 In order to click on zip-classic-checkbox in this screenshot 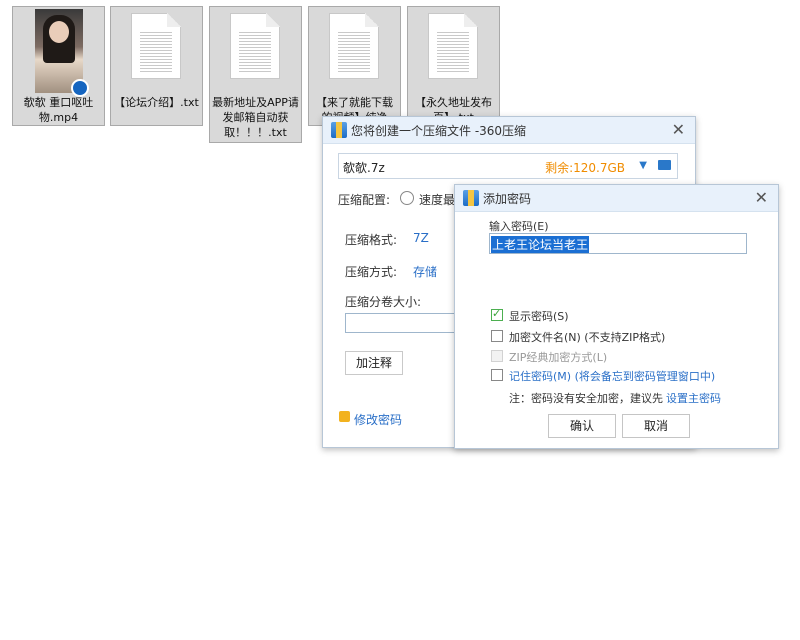, I will do `click(497, 356)`.